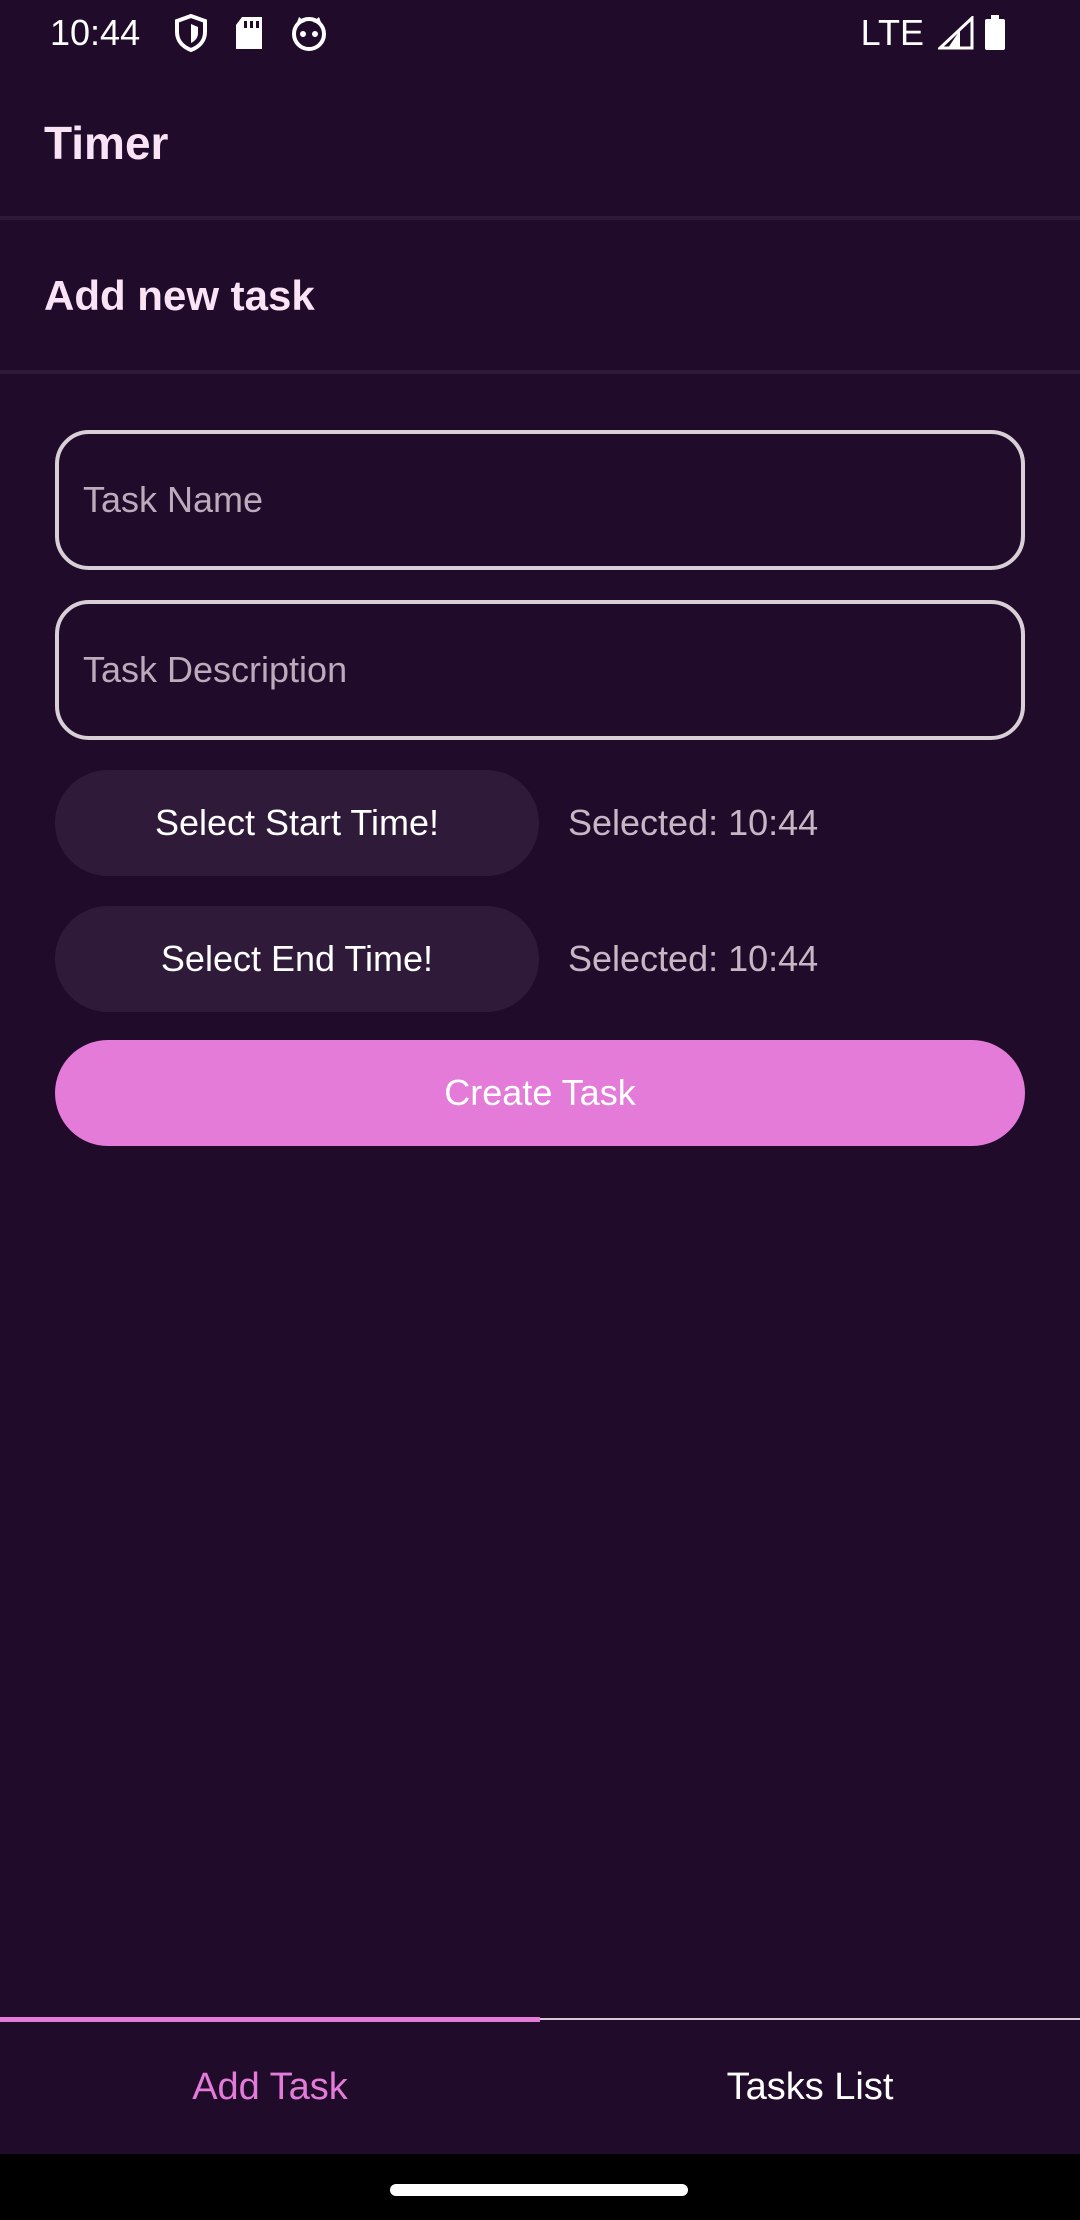  Describe the element at coordinates (540, 670) in the screenshot. I see `task-description-input` at that location.